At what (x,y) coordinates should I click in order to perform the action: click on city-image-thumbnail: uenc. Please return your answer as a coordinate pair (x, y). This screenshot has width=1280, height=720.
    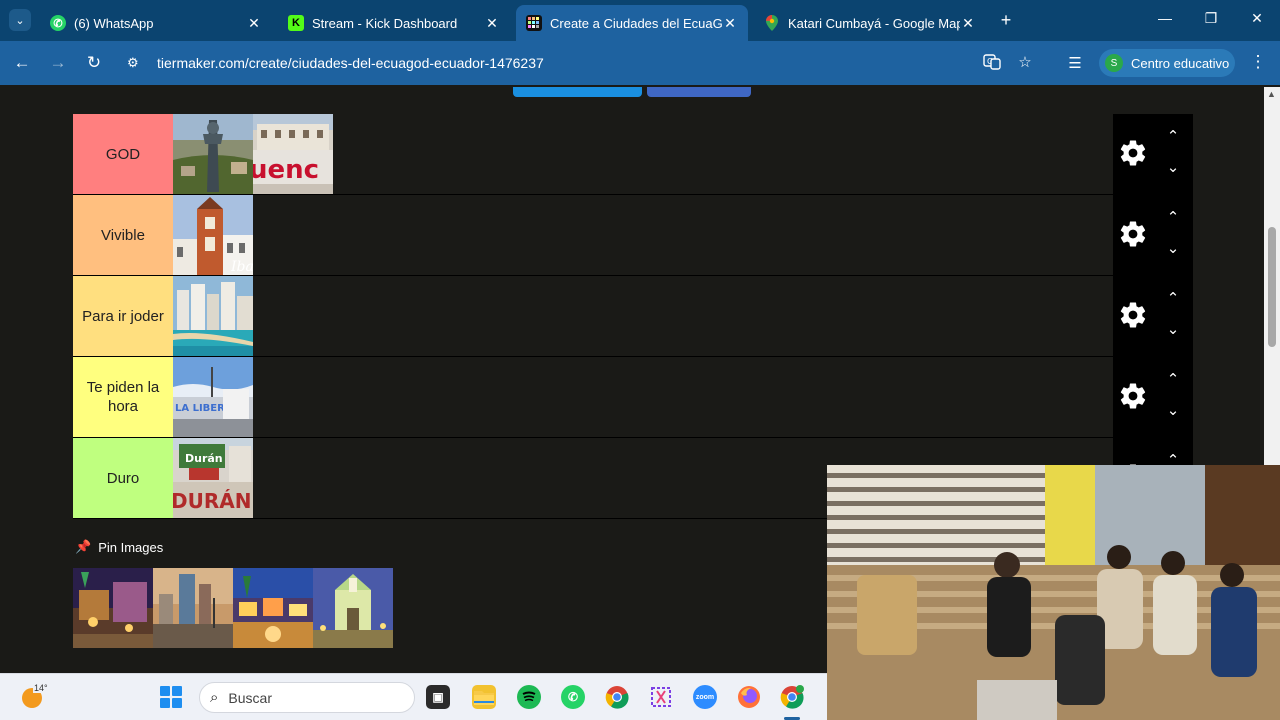
    Looking at the image, I should click on (293, 154).